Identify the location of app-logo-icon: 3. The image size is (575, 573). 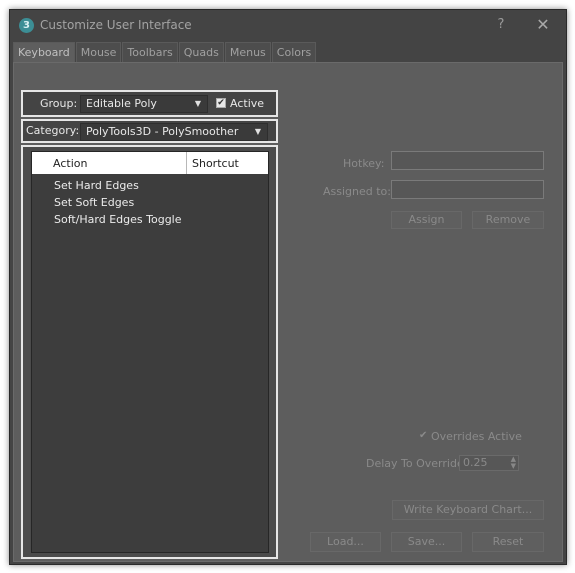
(26, 25).